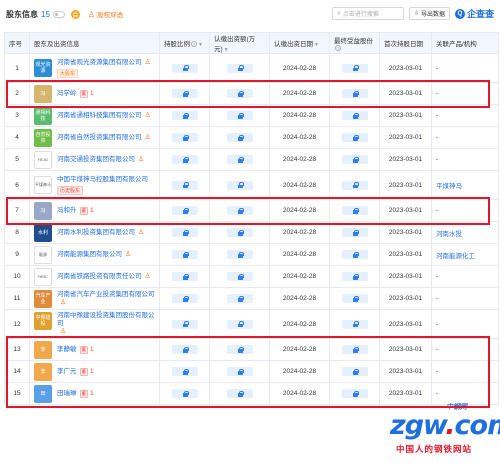 This screenshot has height=463, width=500. I want to click on shareholder-logo: 中豫建投, so click(43, 321).